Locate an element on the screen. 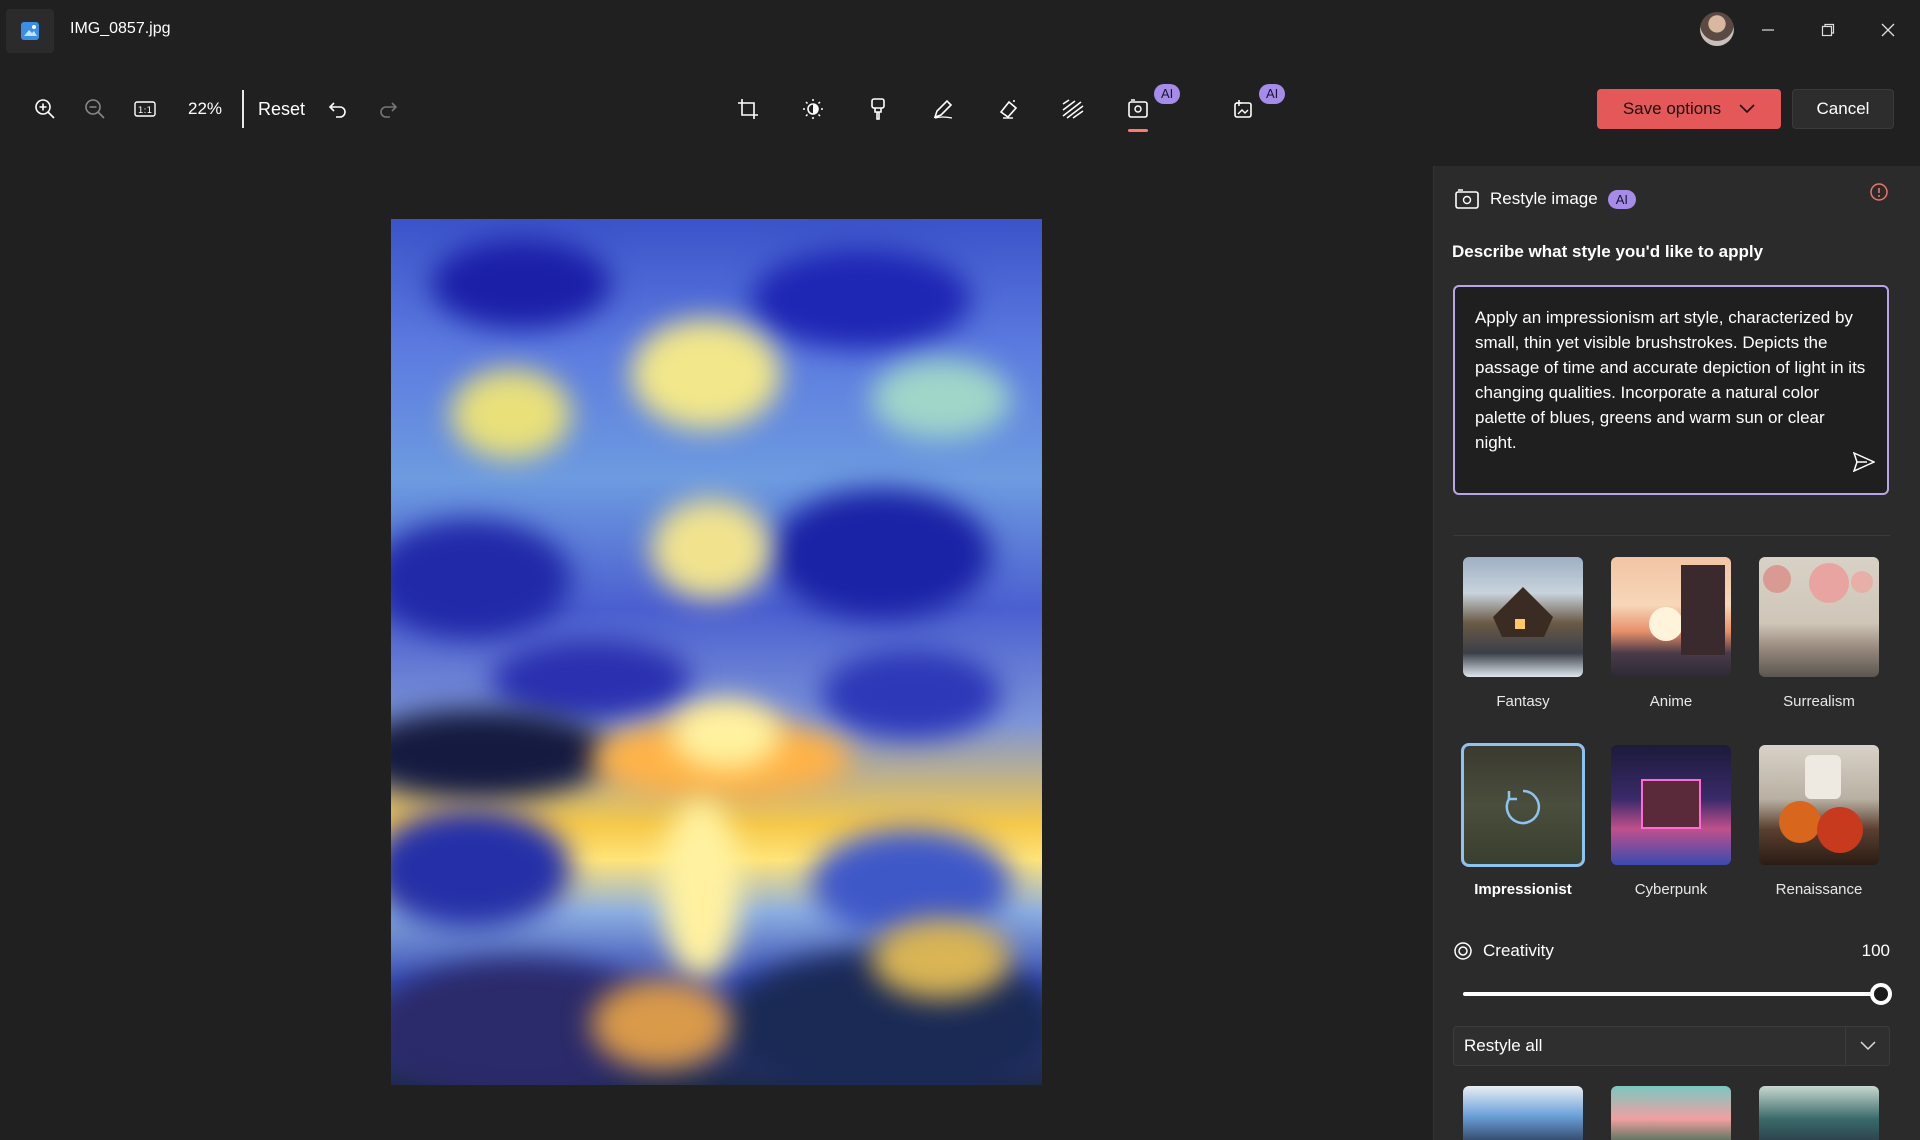 The height and width of the screenshot is (1140, 1920). panel-title: Restyle image is located at coordinates (1544, 198).